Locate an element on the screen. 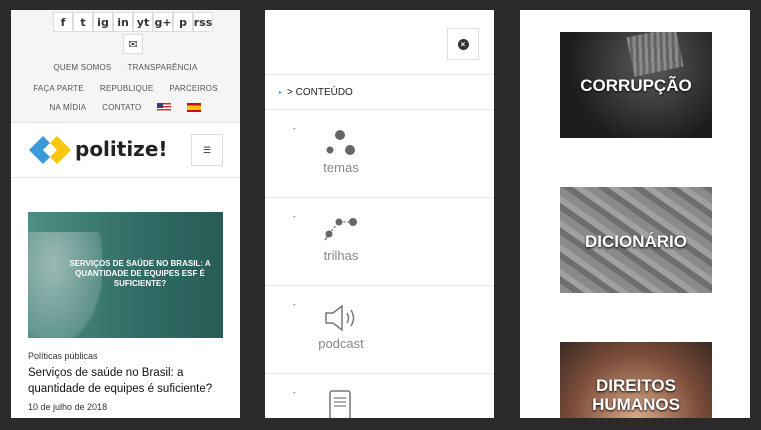  menu-parceiros: PARCEIROS is located at coordinates (193, 88).